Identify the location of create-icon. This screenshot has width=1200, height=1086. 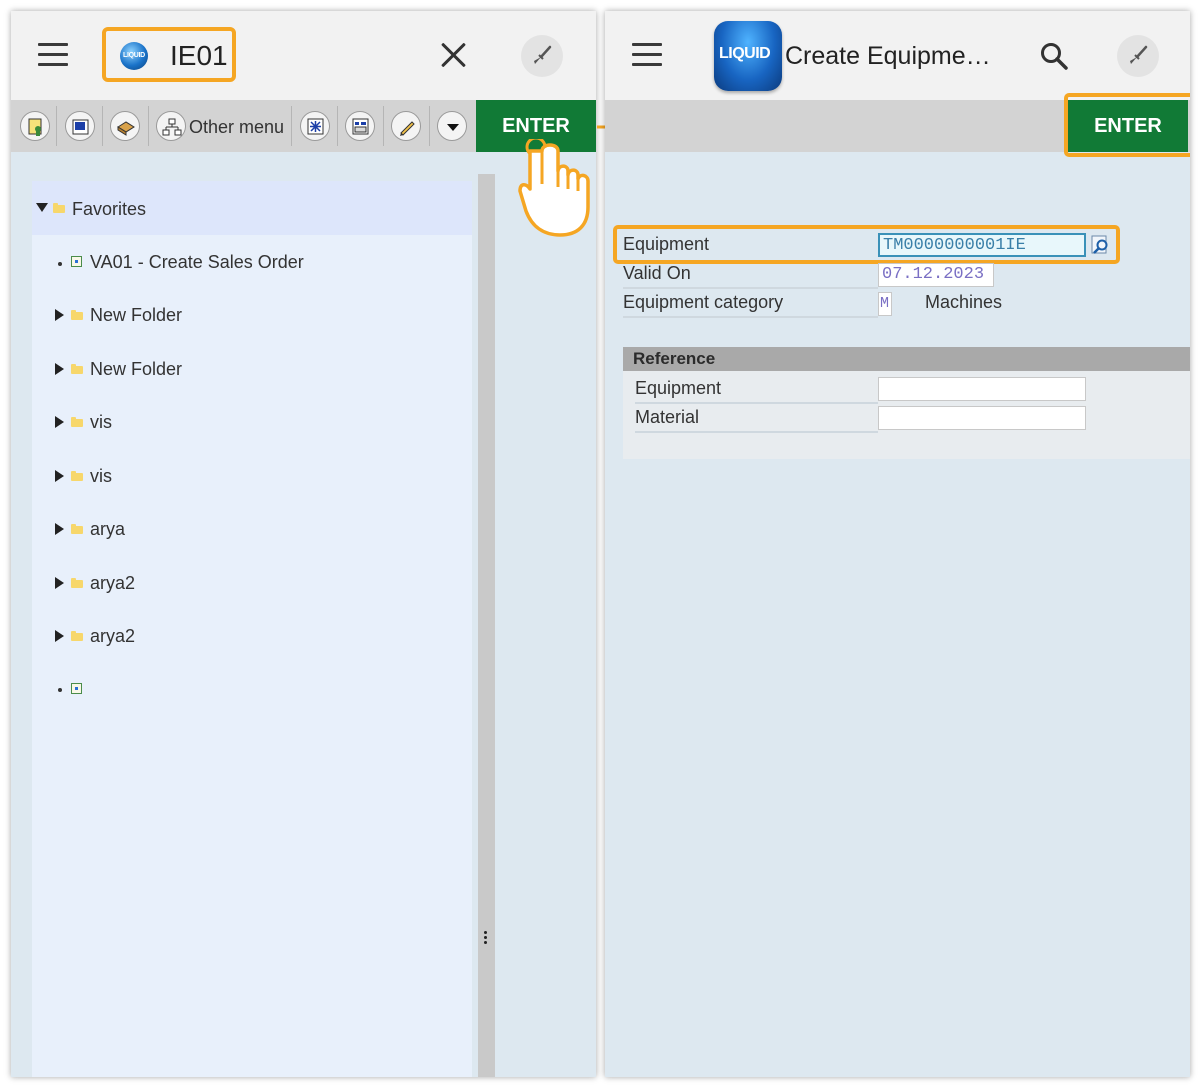
(315, 126).